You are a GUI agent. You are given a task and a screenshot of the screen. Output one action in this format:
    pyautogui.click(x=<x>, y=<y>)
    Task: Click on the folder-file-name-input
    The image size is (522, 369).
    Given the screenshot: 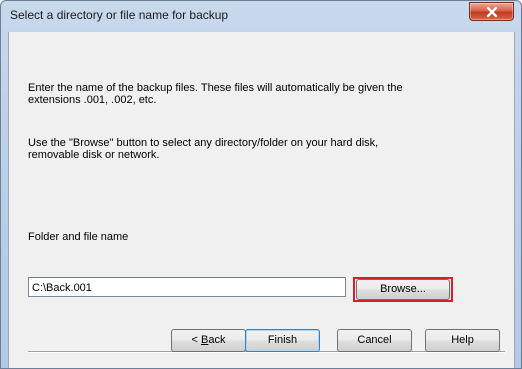 What is the action you would take?
    pyautogui.click(x=187, y=287)
    